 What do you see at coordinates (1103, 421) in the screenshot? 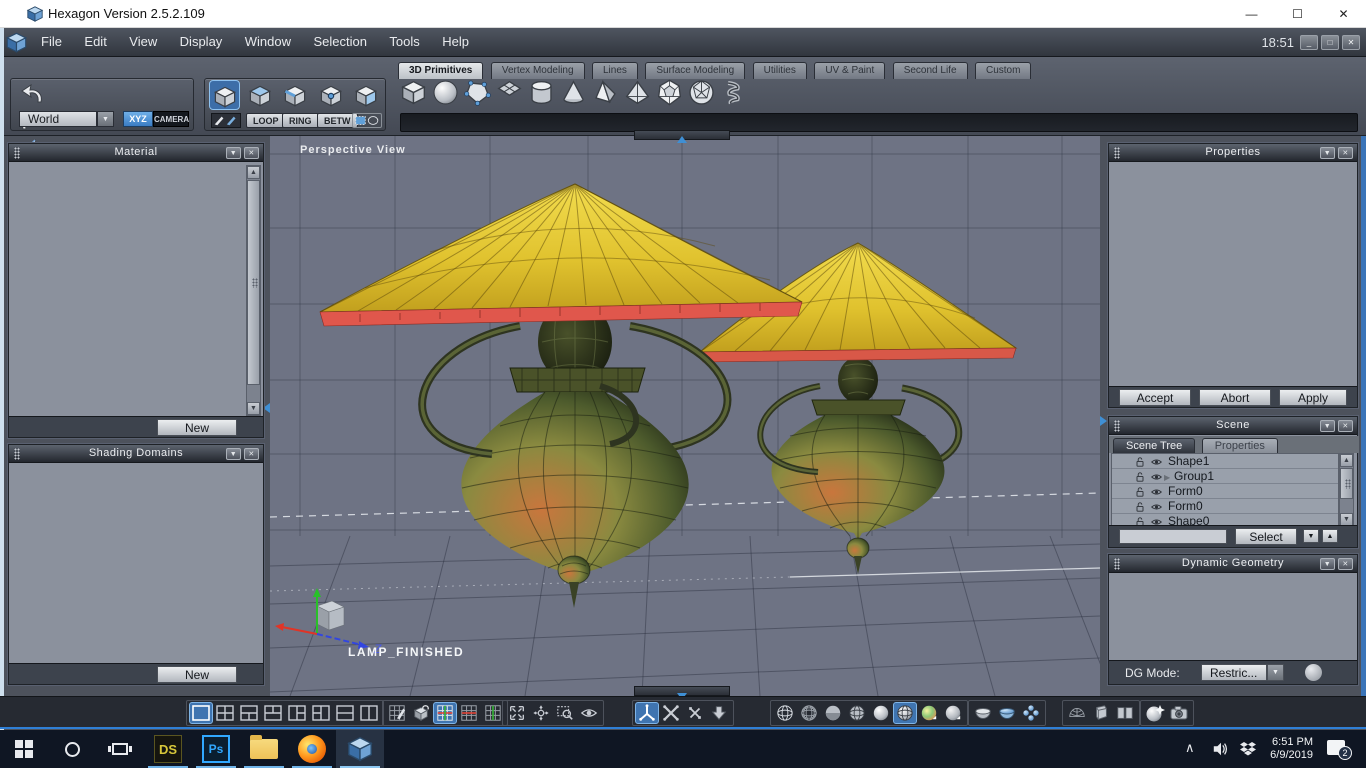
I see `right-panel-collapse-icon` at bounding box center [1103, 421].